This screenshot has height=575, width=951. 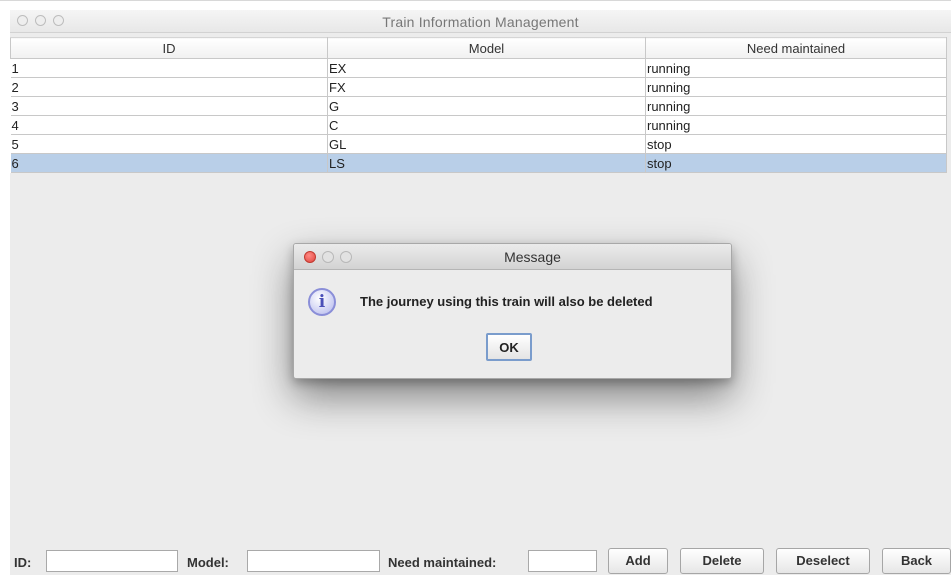 What do you see at coordinates (486, 106) in the screenshot?
I see `cell-model: G` at bounding box center [486, 106].